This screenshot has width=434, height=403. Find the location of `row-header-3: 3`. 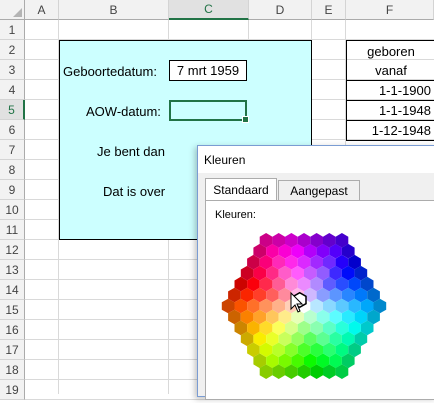

row-header-3: 3 is located at coordinates (12, 70).